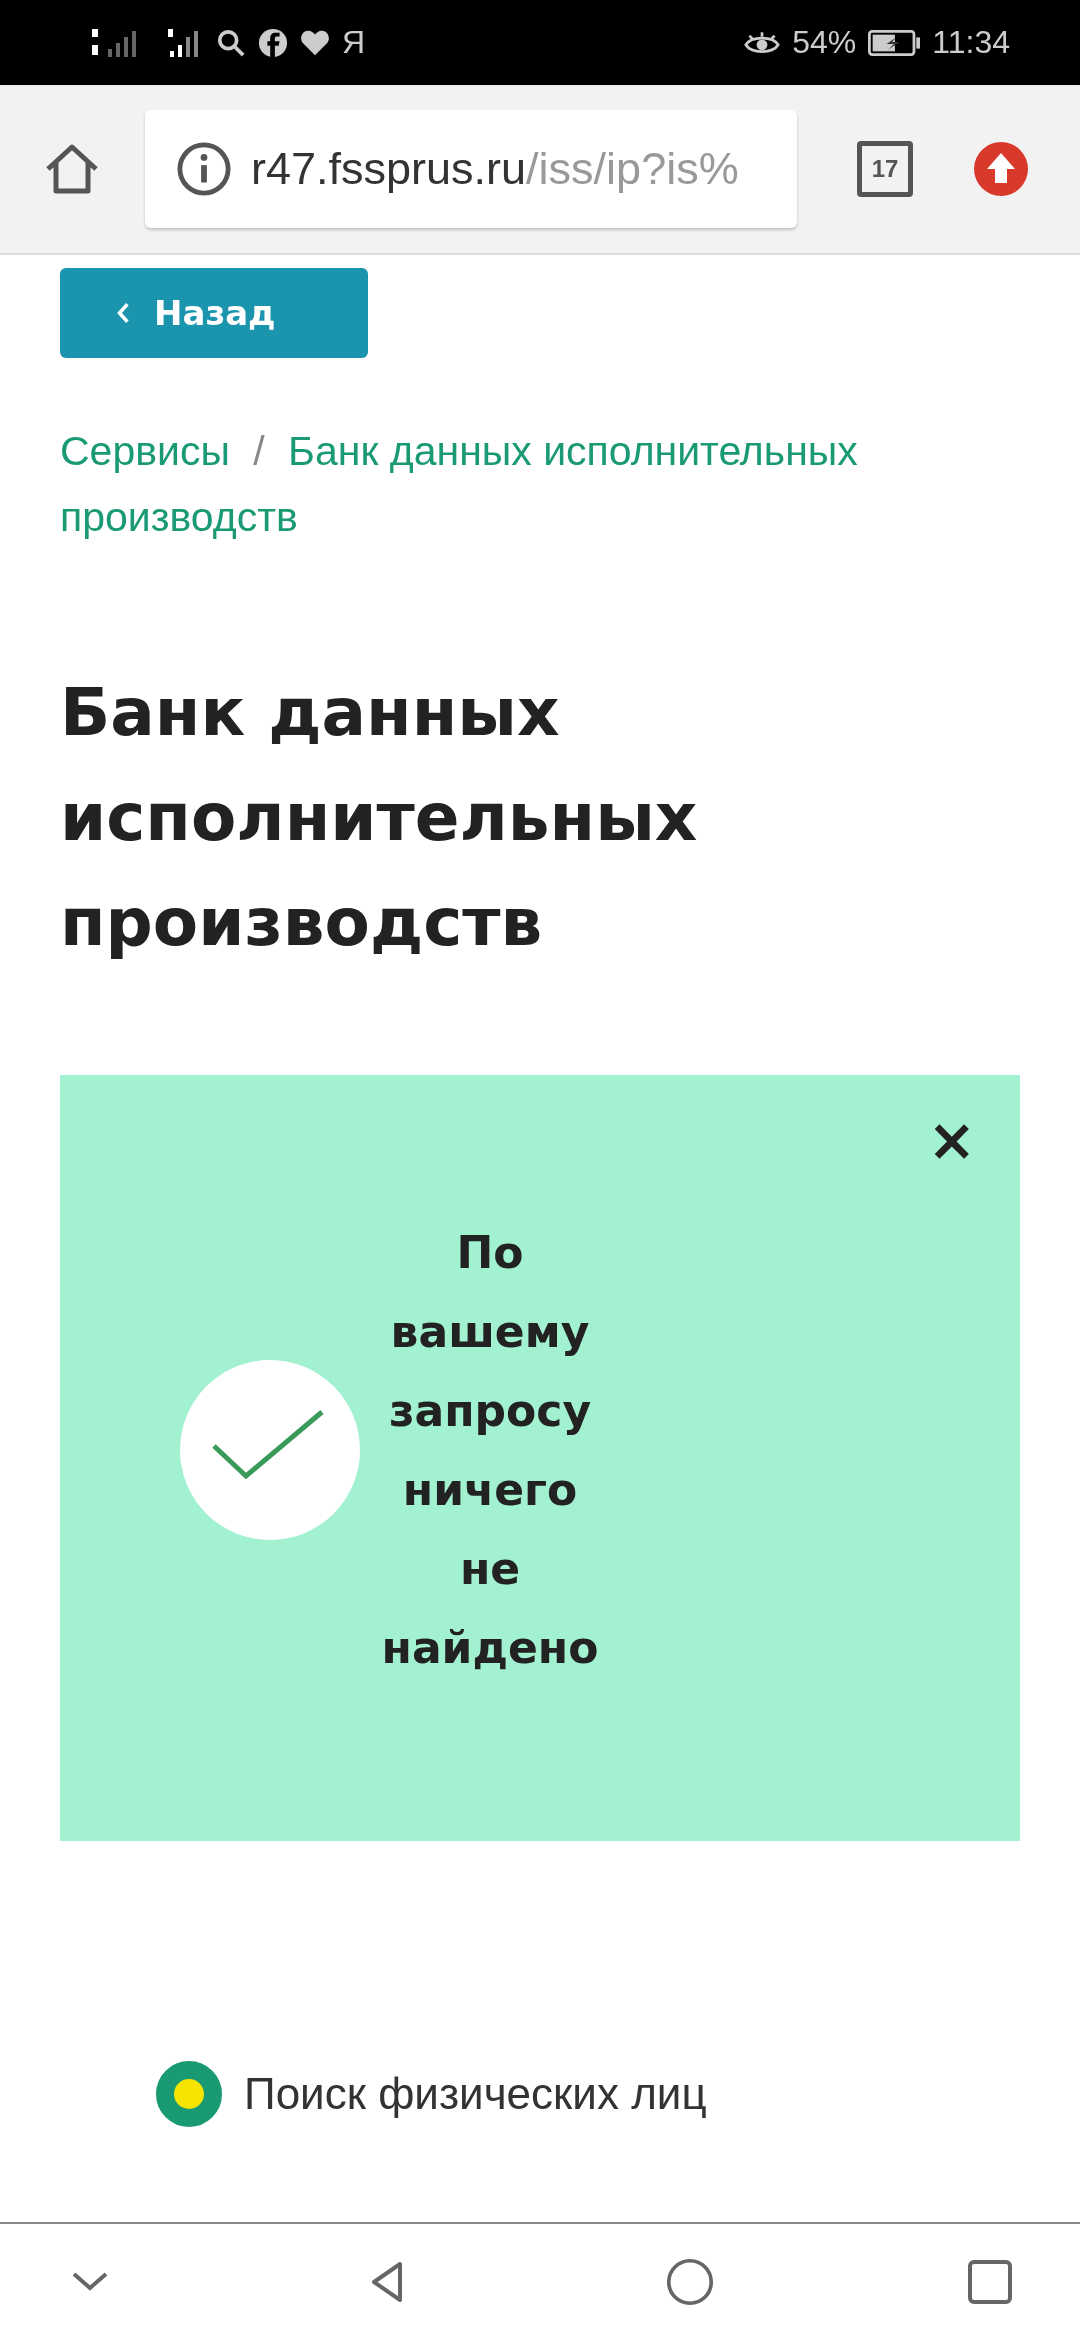 The width and height of the screenshot is (1080, 2340). I want to click on checkmark-icon, so click(270, 1450).